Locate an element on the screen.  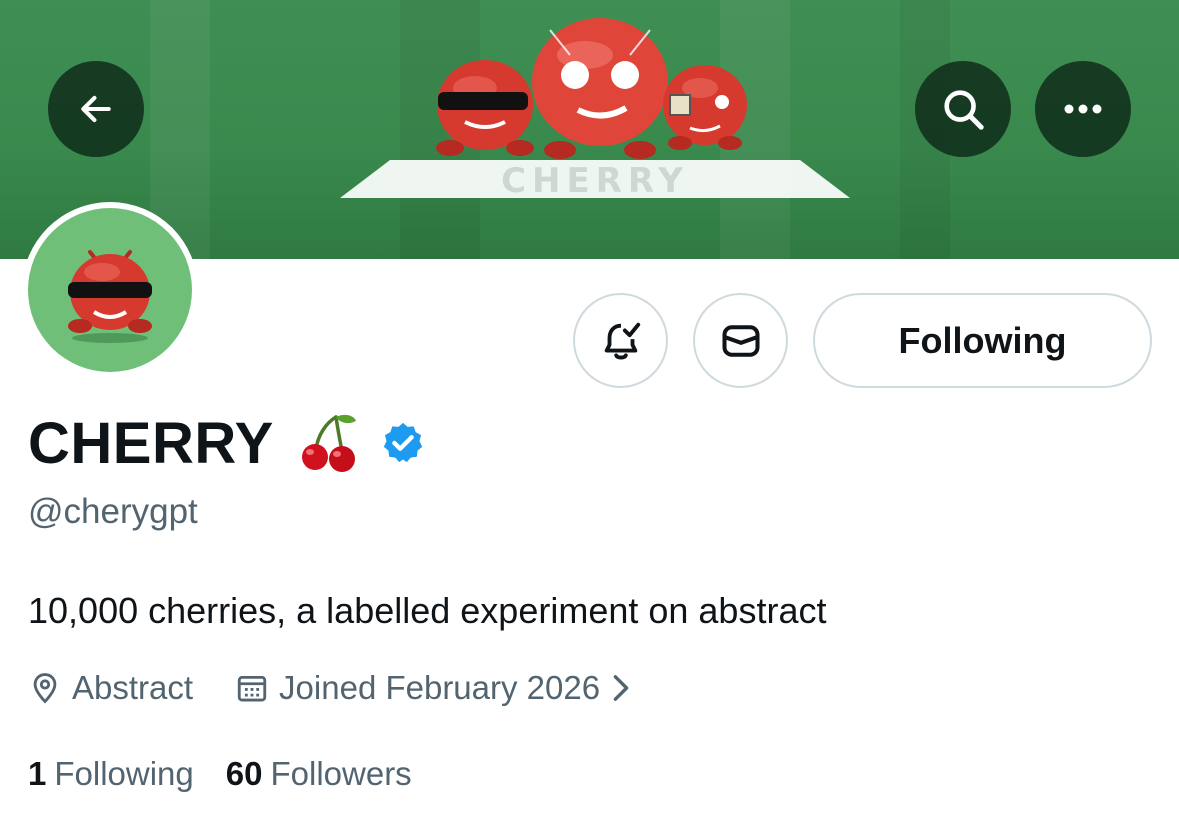
location-item: Abstract is located at coordinates (110, 688).